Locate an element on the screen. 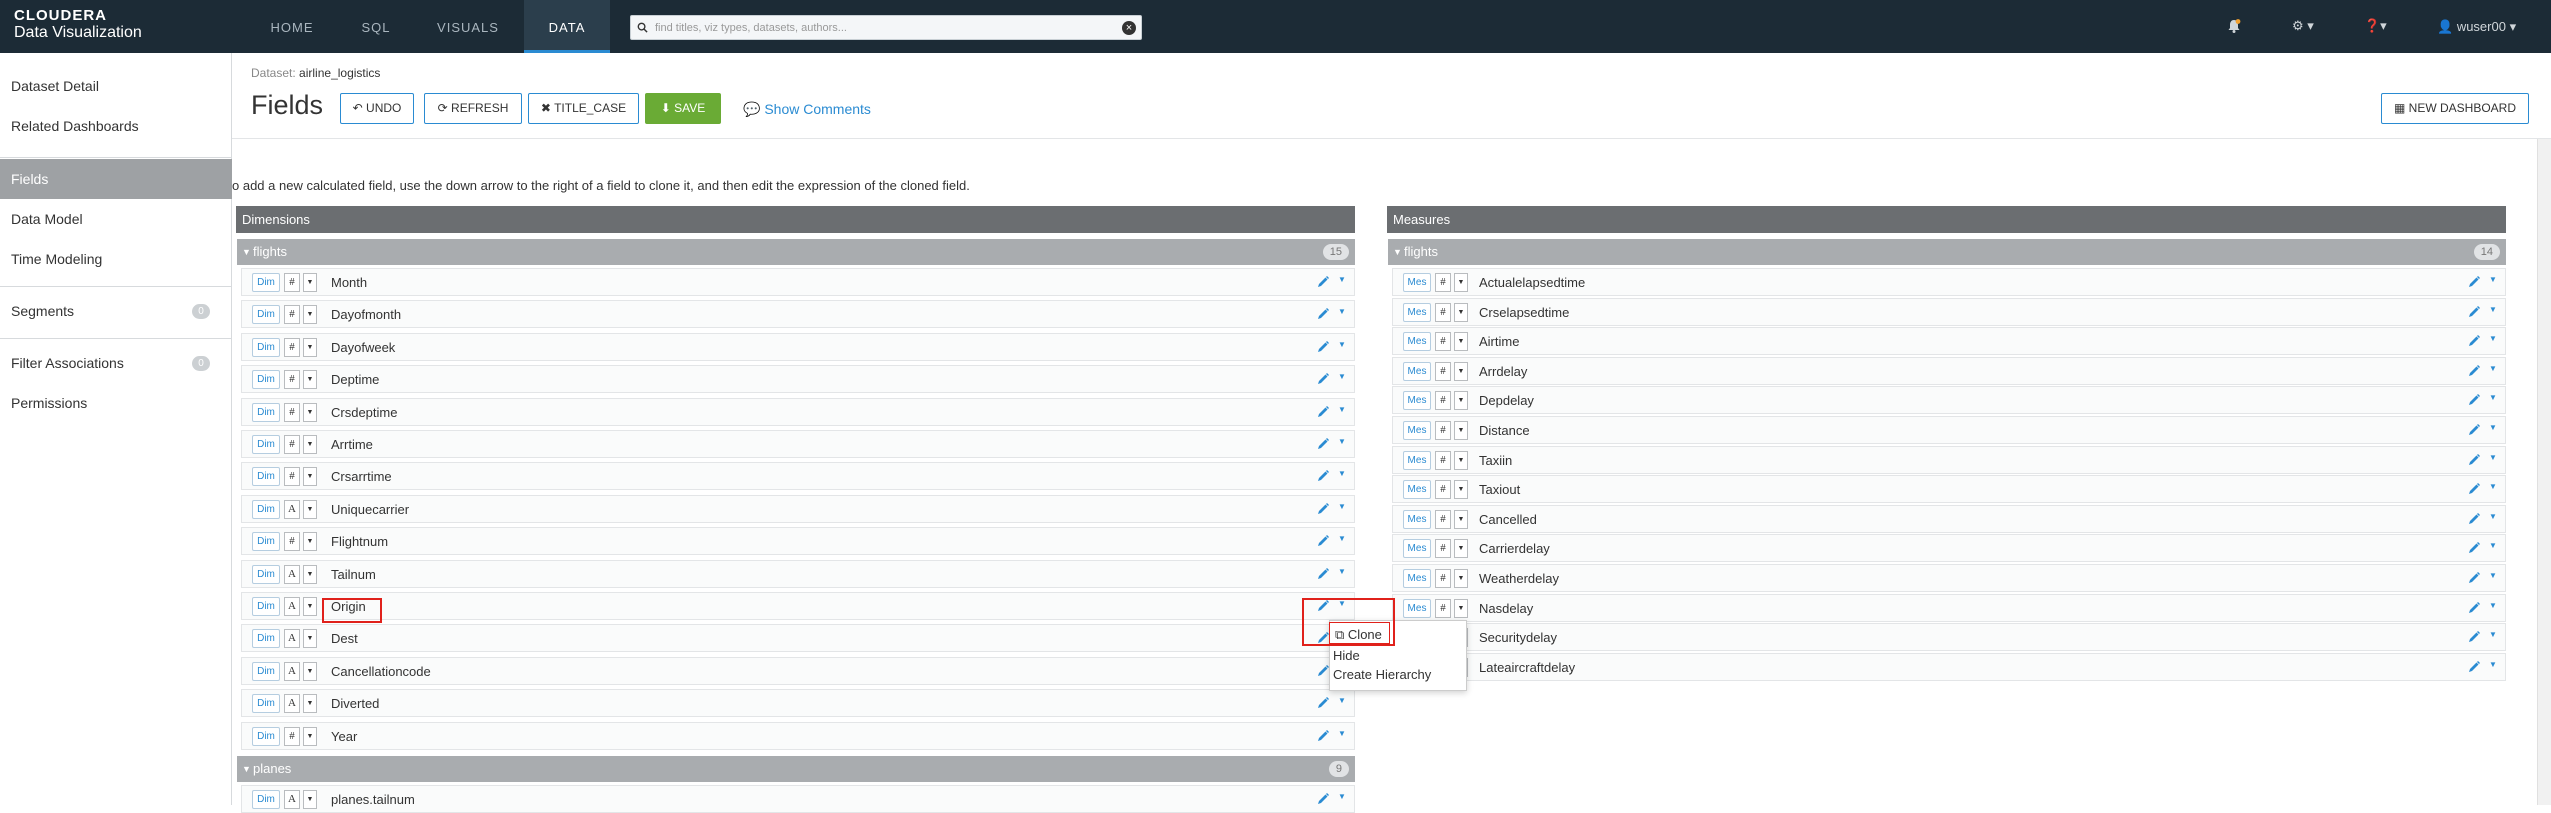  save-button: ⬇ SAVE is located at coordinates (683, 108).